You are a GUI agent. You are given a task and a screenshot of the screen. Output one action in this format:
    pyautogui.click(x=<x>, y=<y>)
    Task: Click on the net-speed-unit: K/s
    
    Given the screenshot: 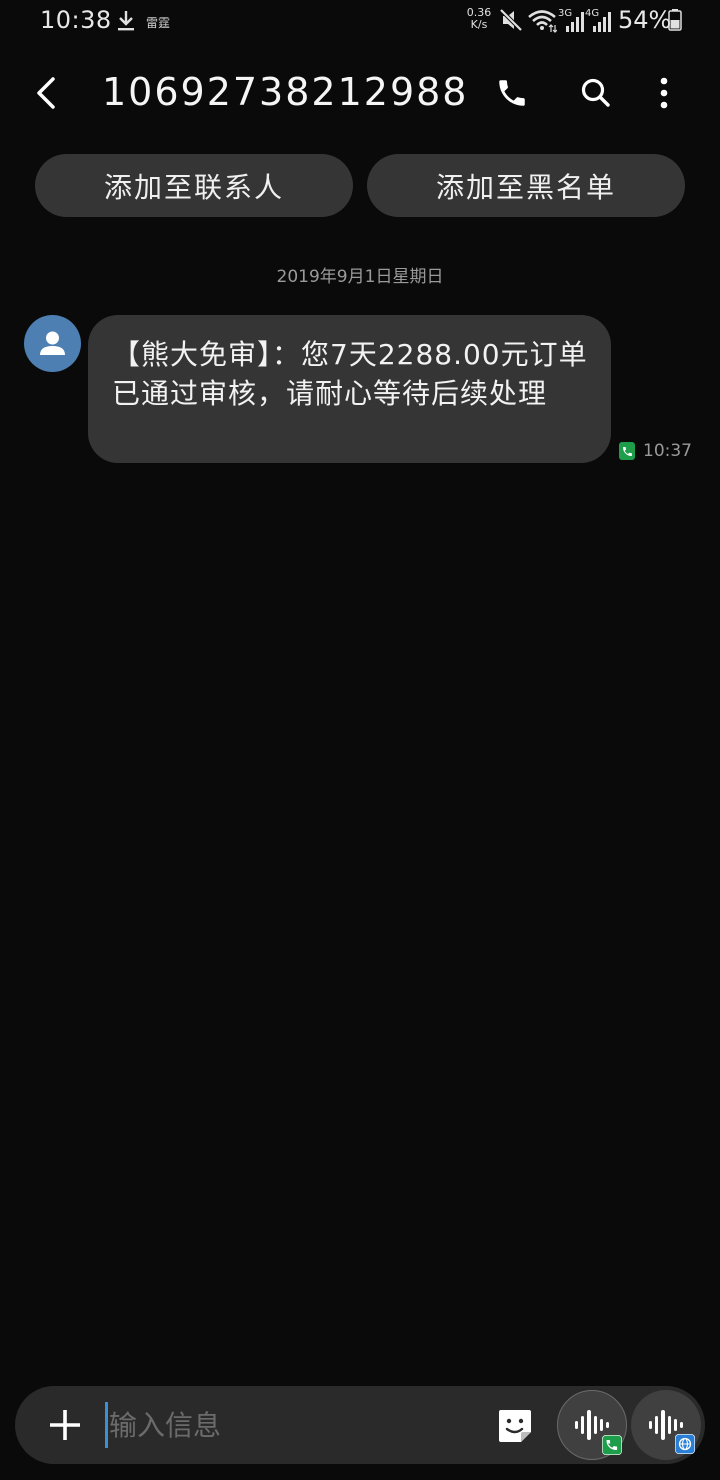 What is the action you would take?
    pyautogui.click(x=479, y=24)
    